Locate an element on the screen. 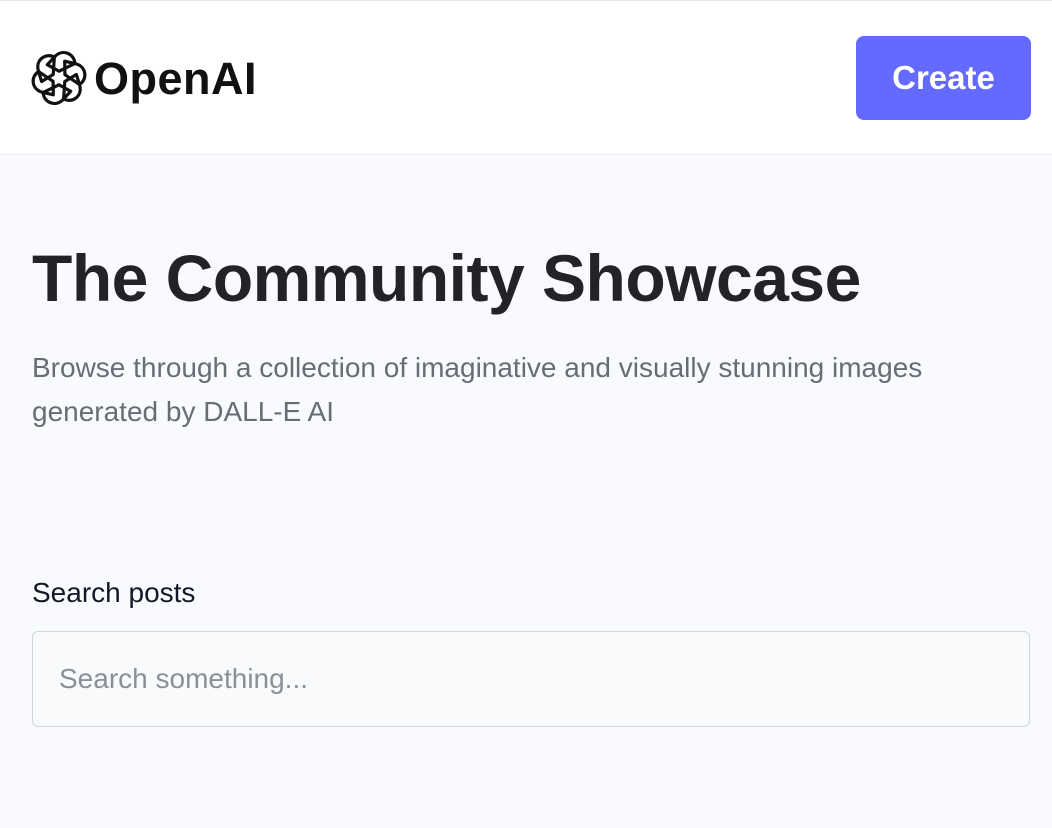 The height and width of the screenshot is (828, 1052). search-input is located at coordinates (531, 679).